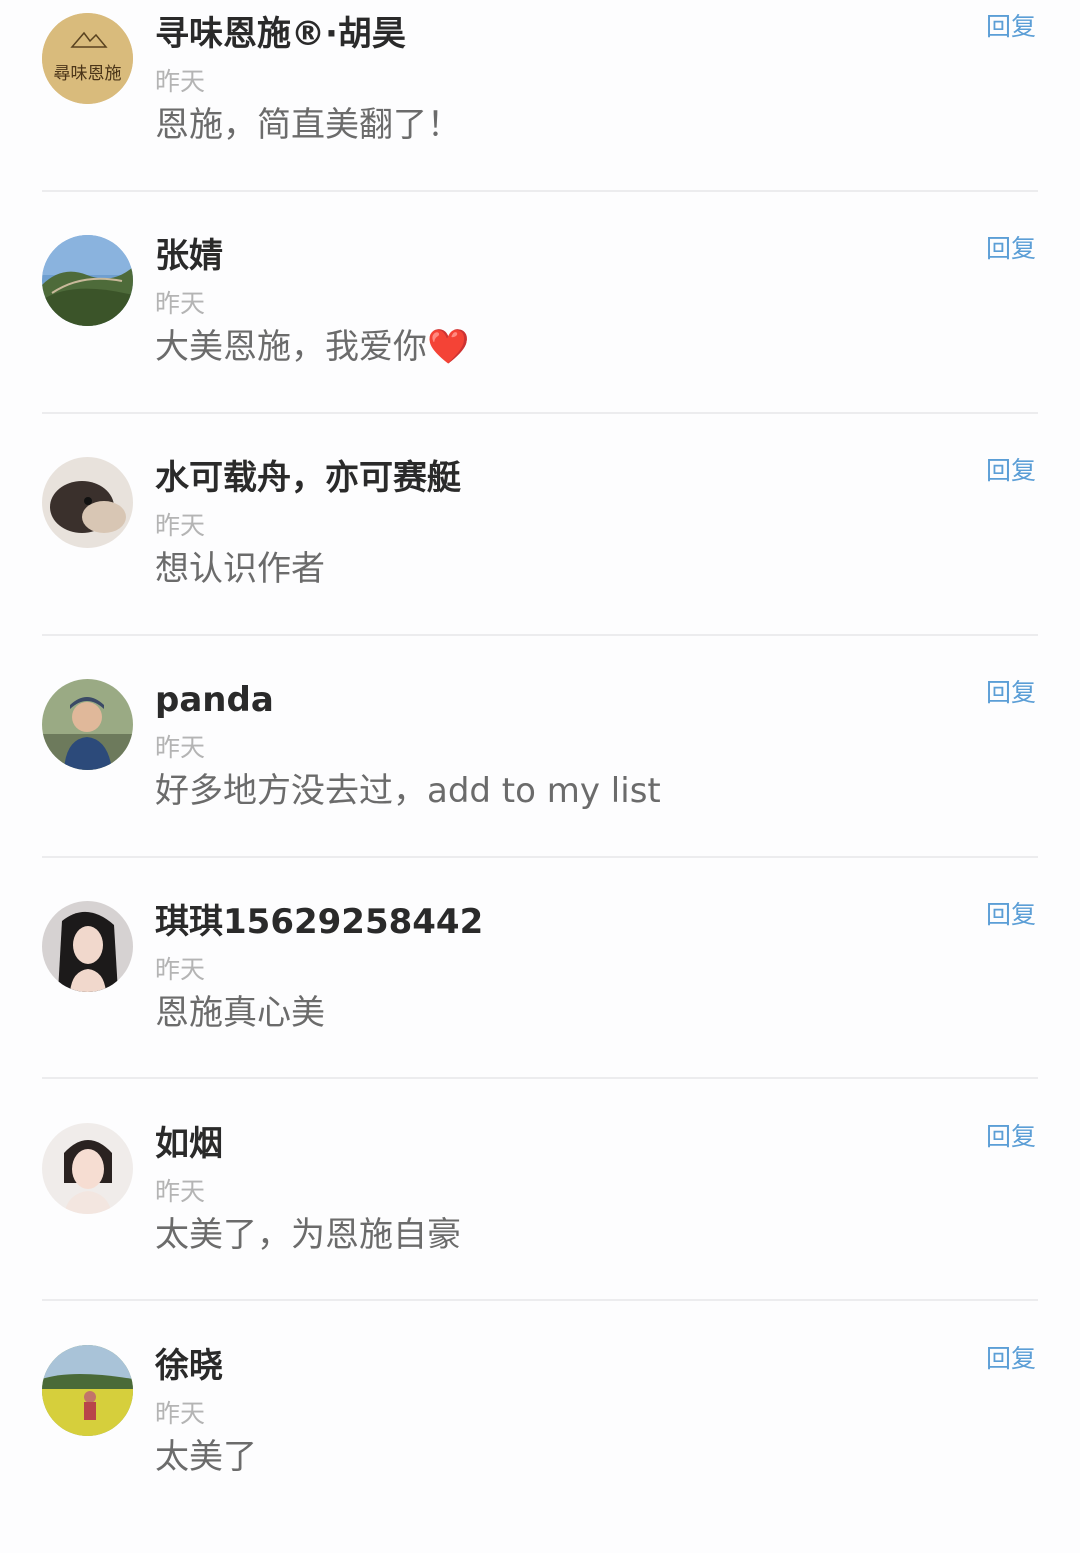  Describe the element at coordinates (312, 347) in the screenshot. I see `comment-text: 大美恩施，我爱你❤️` at that location.